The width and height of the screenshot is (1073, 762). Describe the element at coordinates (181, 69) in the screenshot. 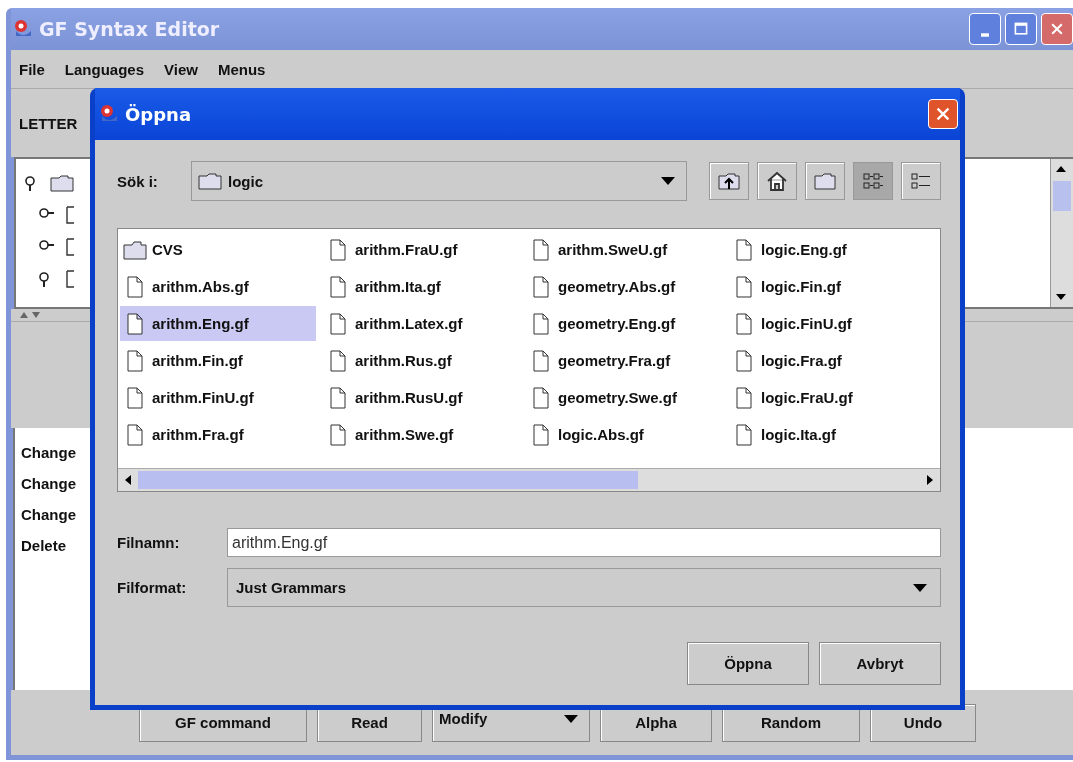

I see `menu-item: View` at that location.